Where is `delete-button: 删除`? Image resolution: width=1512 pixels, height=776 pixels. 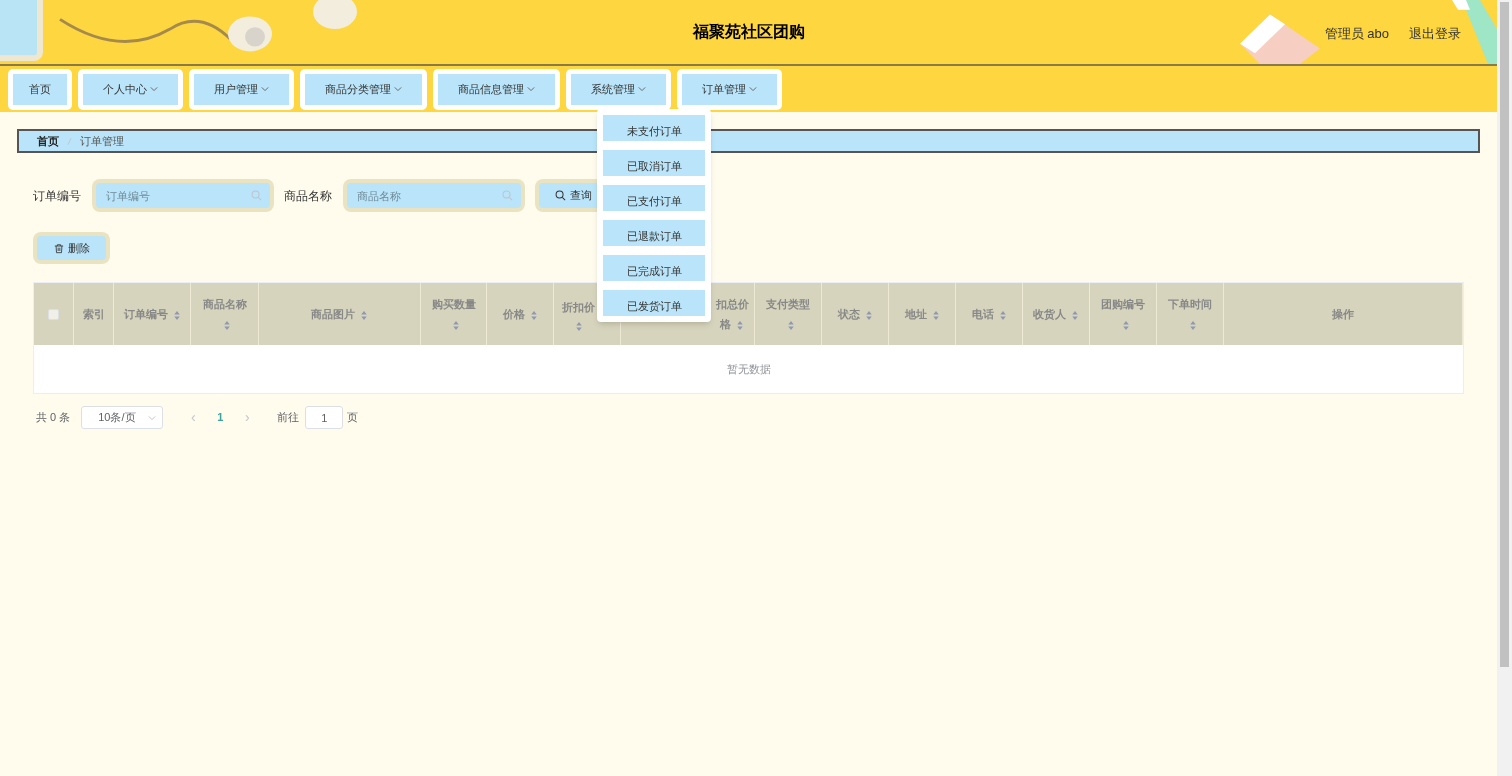 delete-button: 删除 is located at coordinates (71, 248).